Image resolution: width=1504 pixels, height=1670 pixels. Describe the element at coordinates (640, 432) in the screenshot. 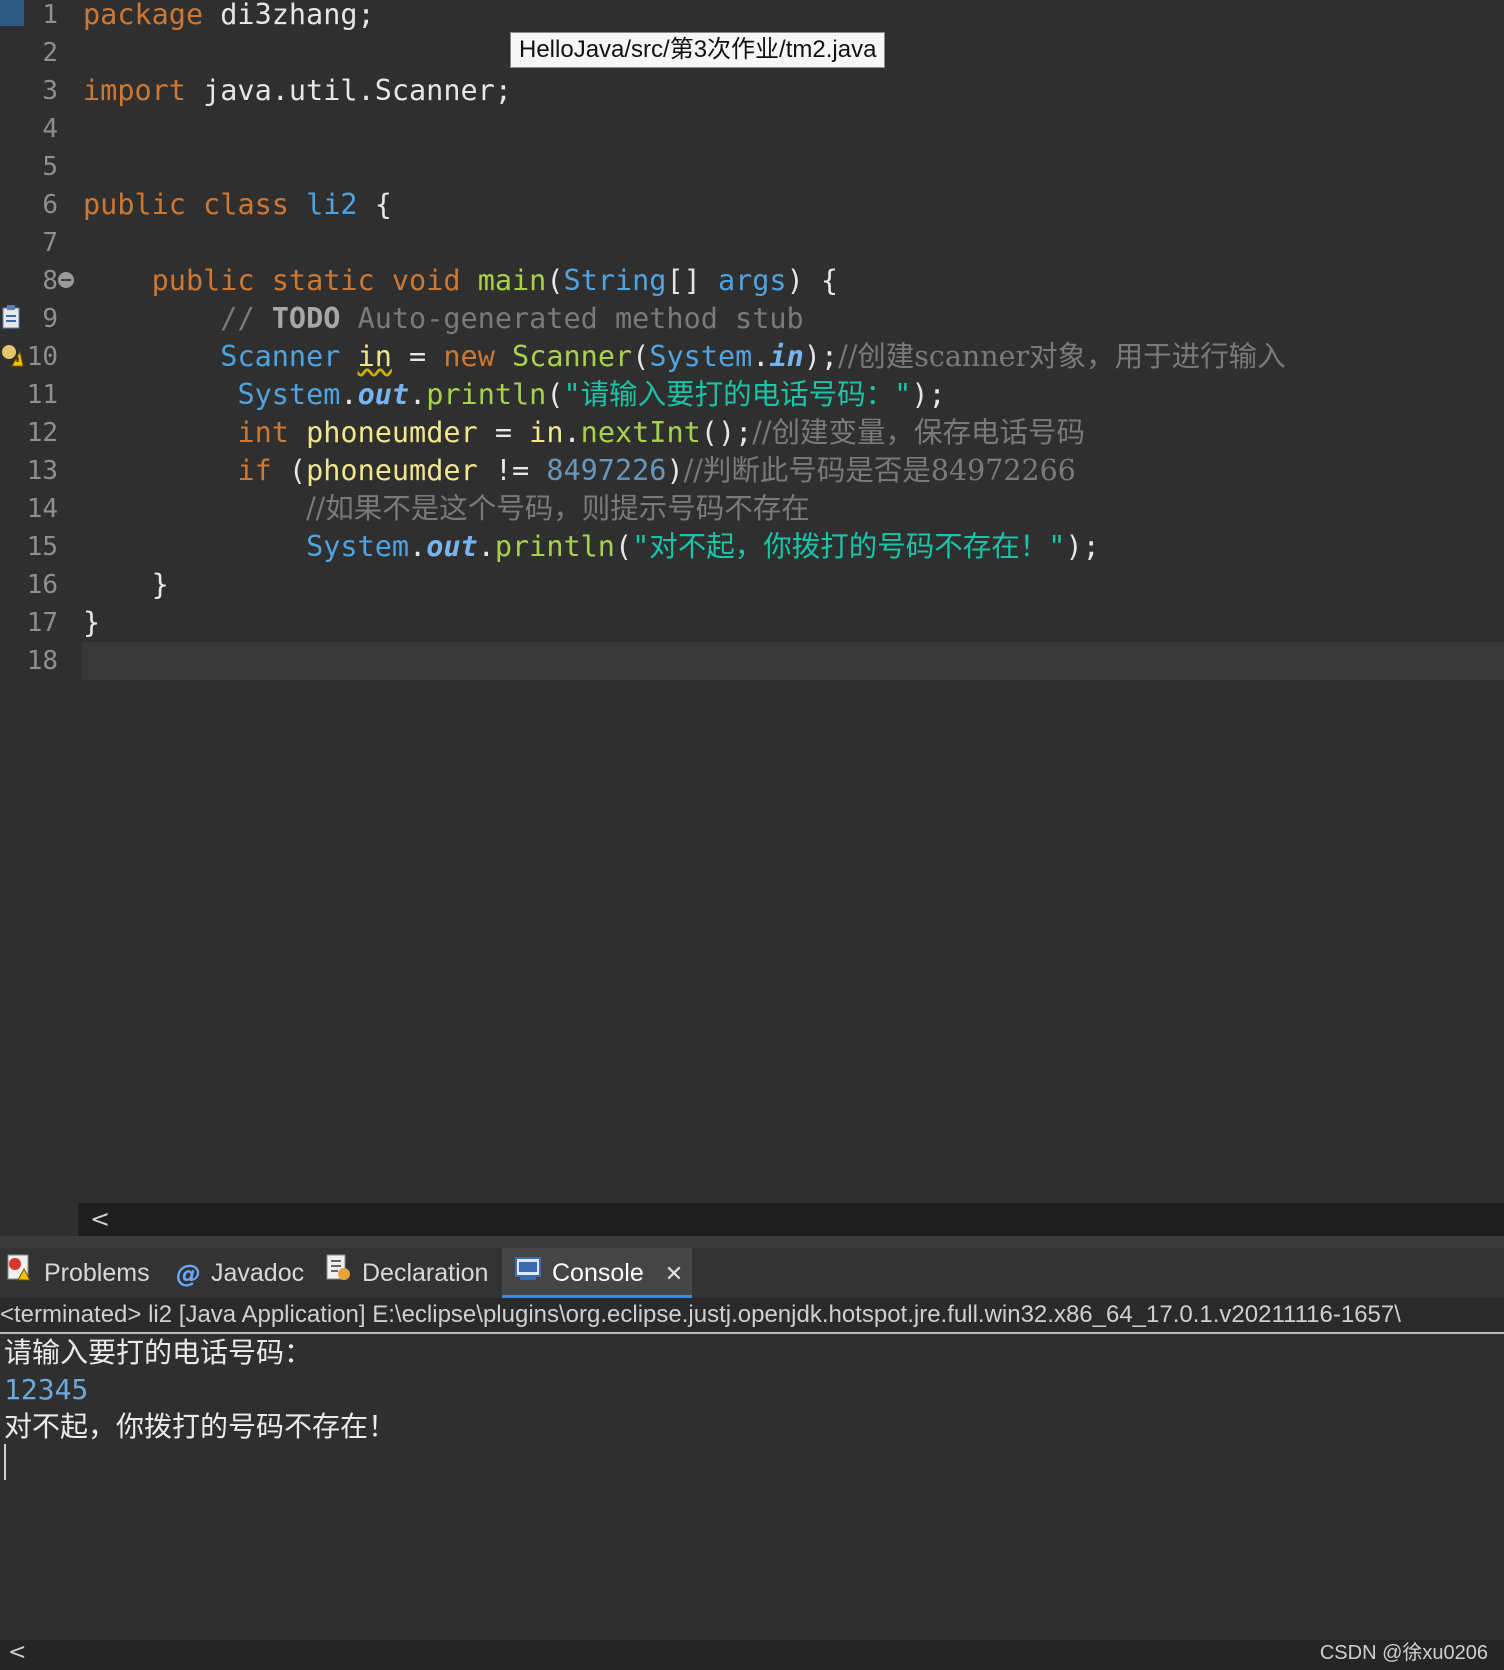

I see `method-name: nextInt` at that location.